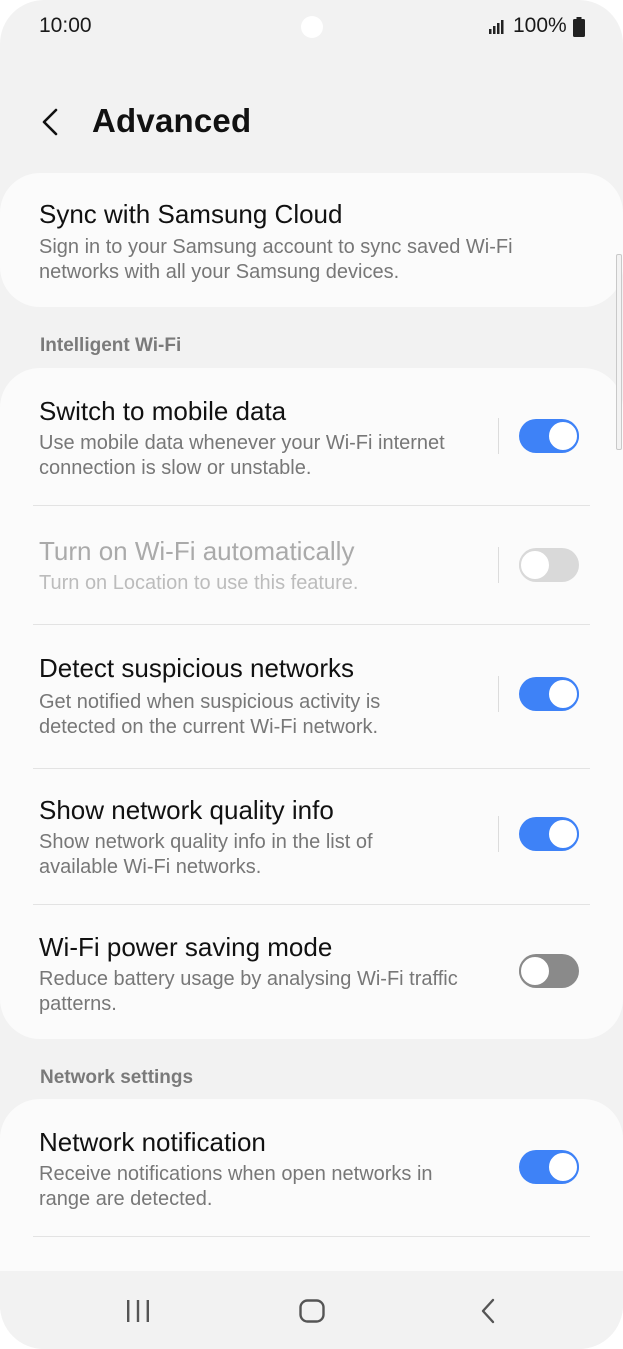 This screenshot has height=1349, width=623. What do you see at coordinates (549, 436) in the screenshot?
I see `switch-to-mobile-data-toggle` at bounding box center [549, 436].